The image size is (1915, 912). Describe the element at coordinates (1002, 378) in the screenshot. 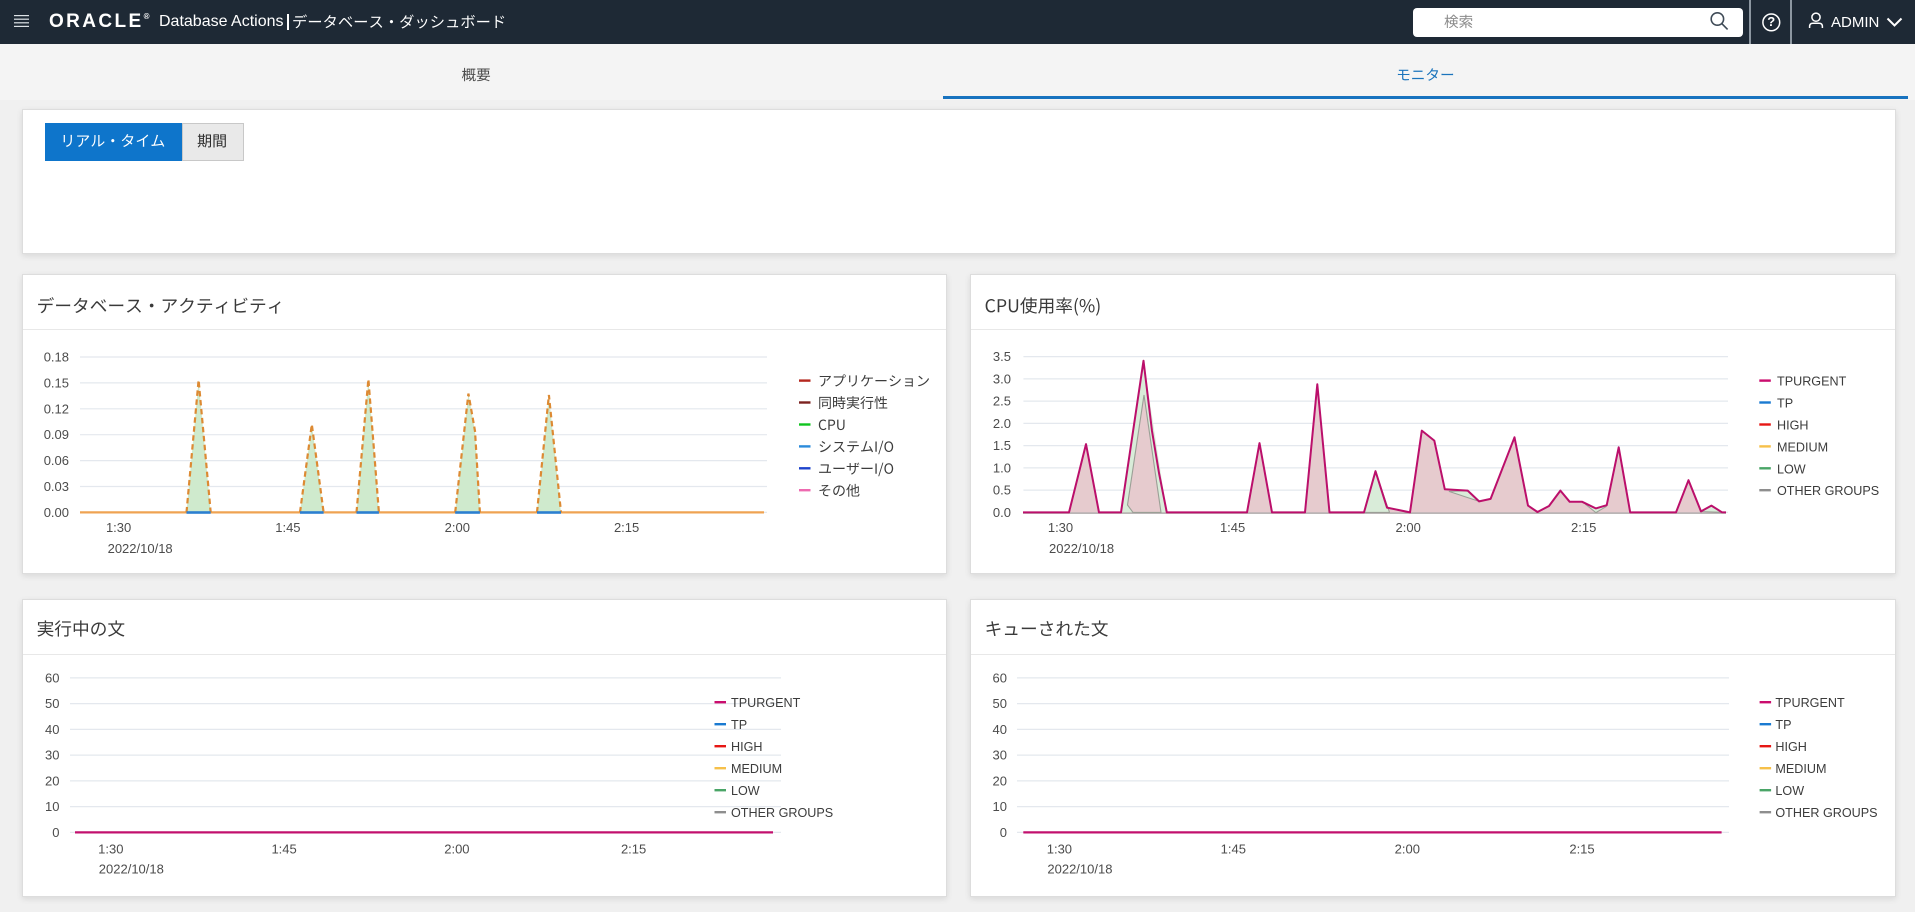

I see `svg-text: 3.0` at that location.